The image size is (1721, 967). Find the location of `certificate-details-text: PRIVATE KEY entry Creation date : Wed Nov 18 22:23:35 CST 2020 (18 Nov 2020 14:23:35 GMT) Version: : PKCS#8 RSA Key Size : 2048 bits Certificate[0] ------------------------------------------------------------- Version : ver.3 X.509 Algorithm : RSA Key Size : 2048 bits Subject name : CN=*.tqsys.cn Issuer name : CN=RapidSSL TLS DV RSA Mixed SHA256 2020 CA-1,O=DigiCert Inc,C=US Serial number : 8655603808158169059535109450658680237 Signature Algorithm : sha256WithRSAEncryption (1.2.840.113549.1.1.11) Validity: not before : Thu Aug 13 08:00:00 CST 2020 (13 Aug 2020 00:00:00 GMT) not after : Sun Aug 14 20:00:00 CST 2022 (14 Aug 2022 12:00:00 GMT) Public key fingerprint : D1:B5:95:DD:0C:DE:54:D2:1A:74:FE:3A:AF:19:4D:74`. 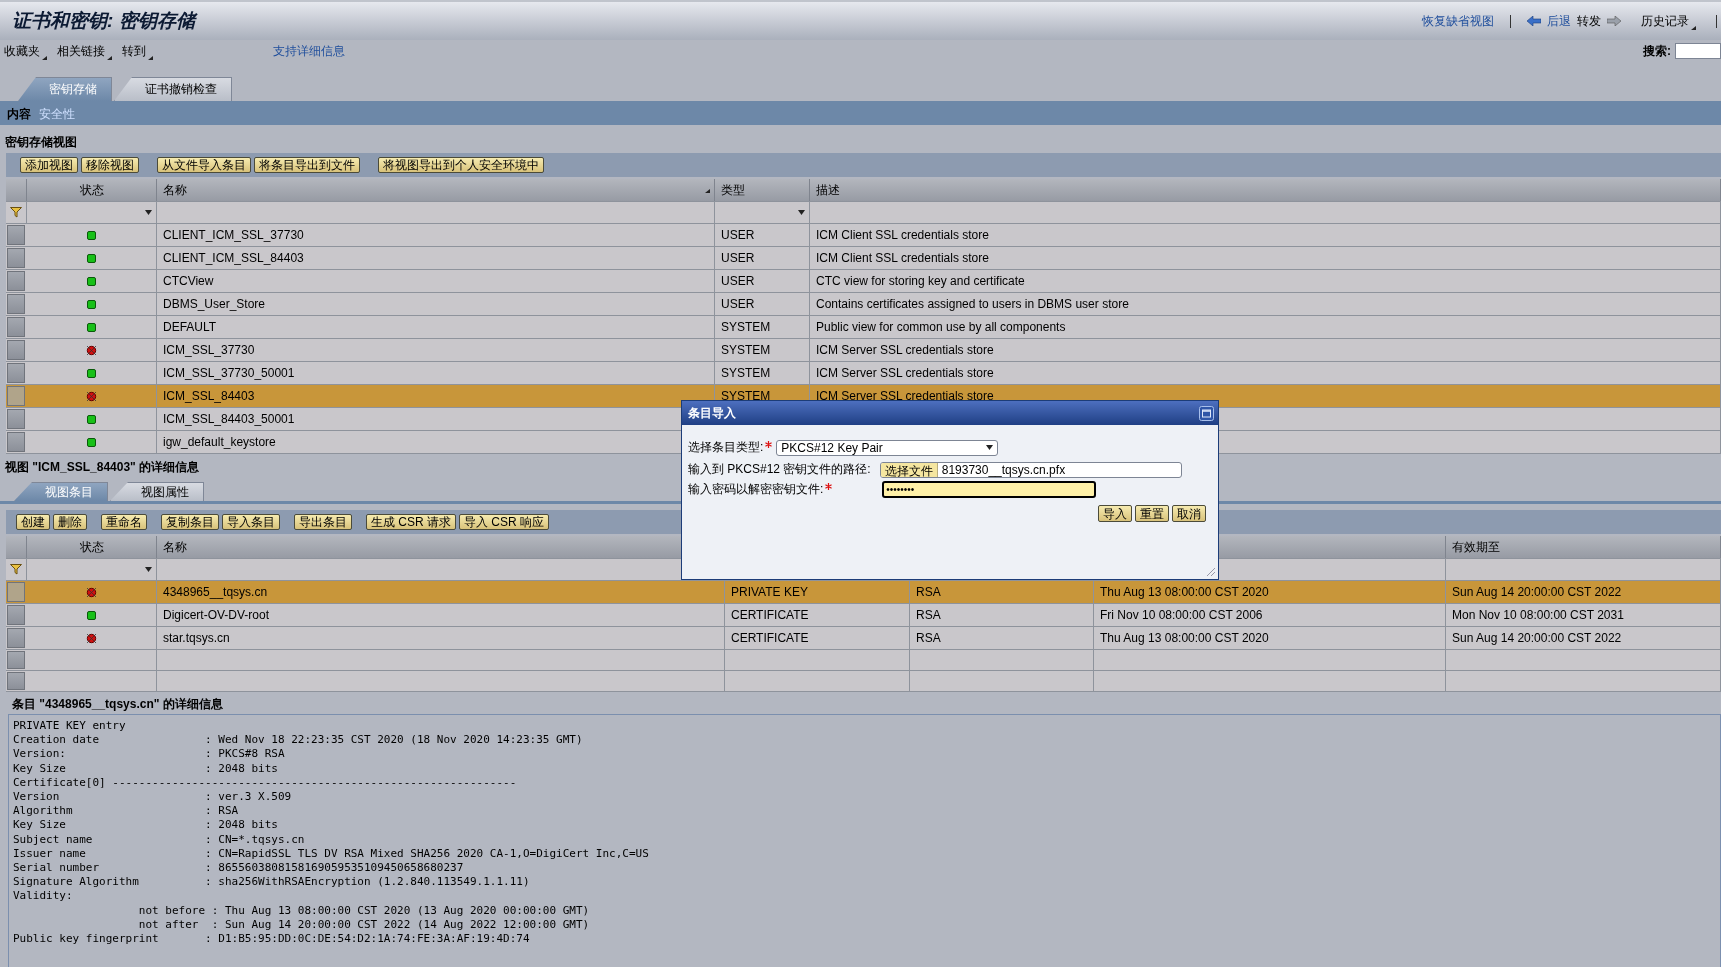

certificate-details-text: PRIVATE KEY entry Creation date : Wed Nov 18 22:23:35 CST 2020 (18 Nov 2020 14:23:35 GMT) Version: : PKCS#8 RSA Key Size : 2048 bits Certificate[0] ------------------------------------------------------------- Version : ver.3 X.509 Algorithm : RSA Key Size : 2048 bits Subject name : CN=*.tqsys.cn Issuer name : CN=RapidSSL TLS DV RSA Mixed SHA256 2020 CA-1,O=DigiCert Inc,C=US Serial number : 8655603808158169059535109450658680237 Signature Algorithm : sha256WithRSAEncryption (1.2.840.113549.1.1.11) Validity: not before : Thu Aug 13 08:00:00 CST 2020 (13 Aug 2020 00:00:00 GMT) not after : Sun Aug 14 20:00:00 CST 2022 (14 Aug 2022 12:00:00 GMT) Public key fingerprint : D1:B5:95:DD:0C:DE:54:D2:1A:74:FE:3A:AF:19:4D:74 is located at coordinates (331, 833).